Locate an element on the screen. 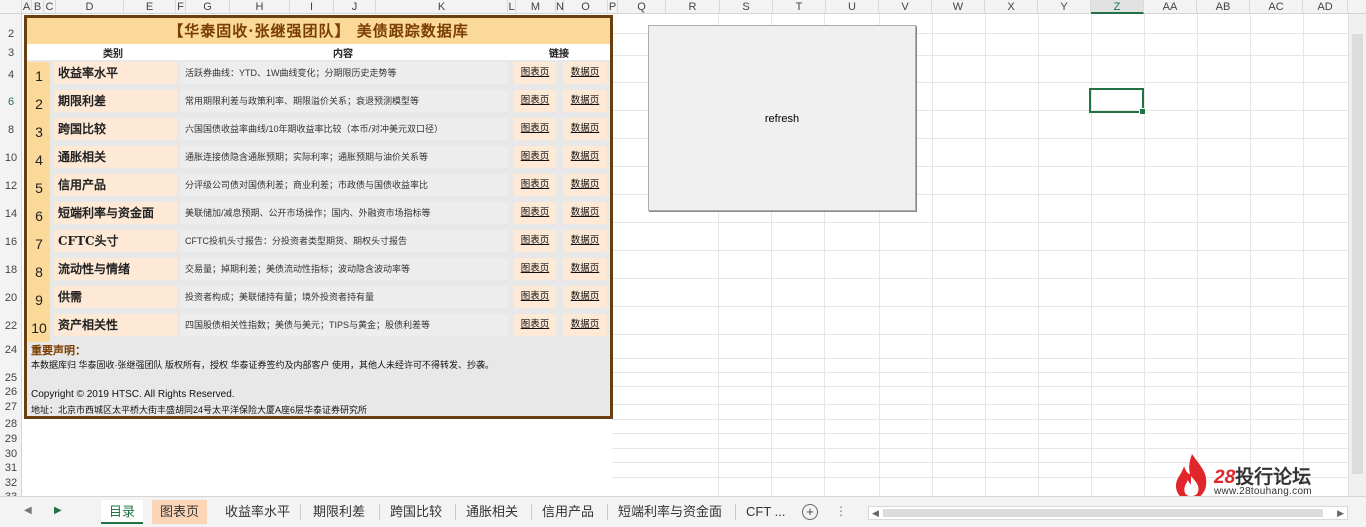 The image size is (1366, 527). row-header: 31 is located at coordinates (11, 468).